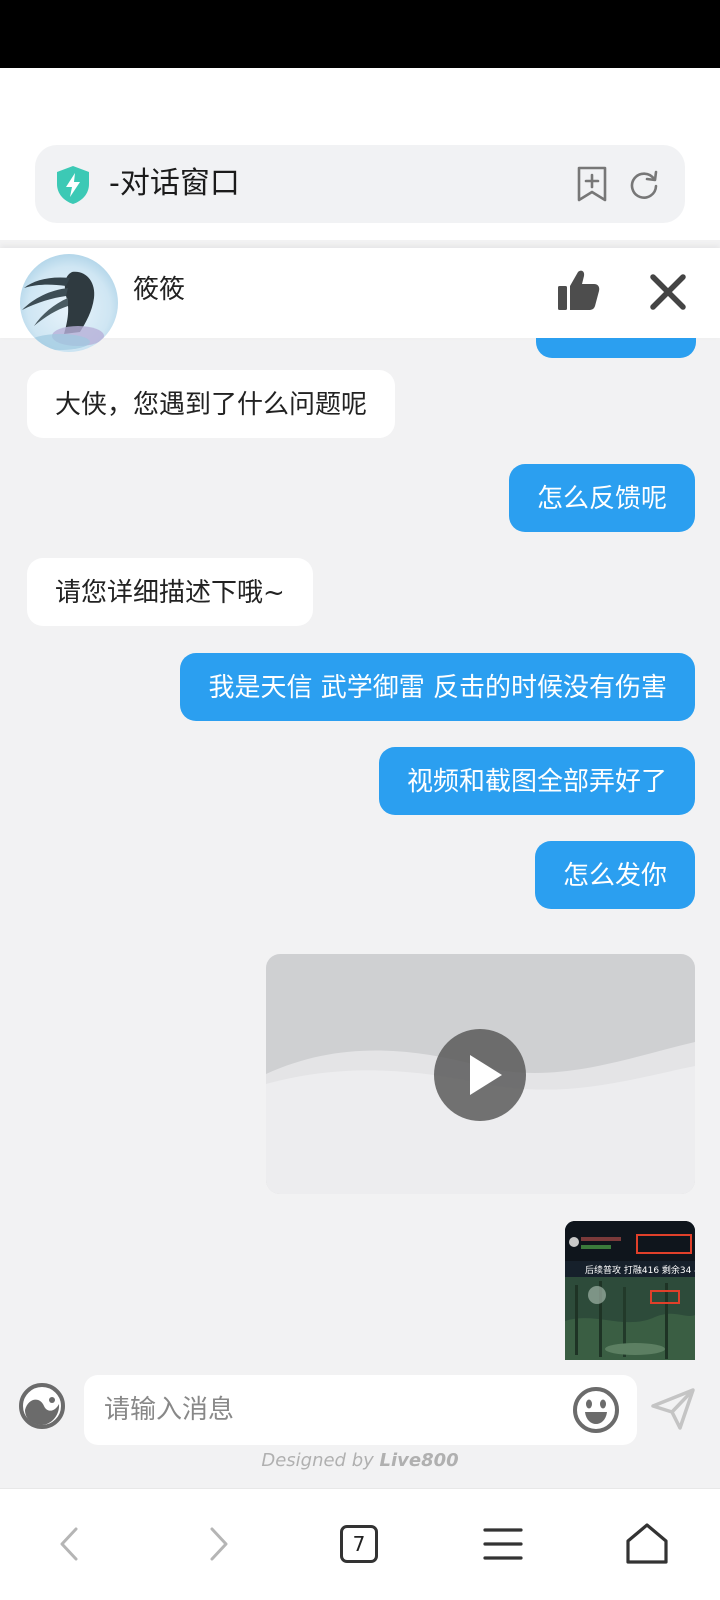  I want to click on status-bar, so click(360, 34).